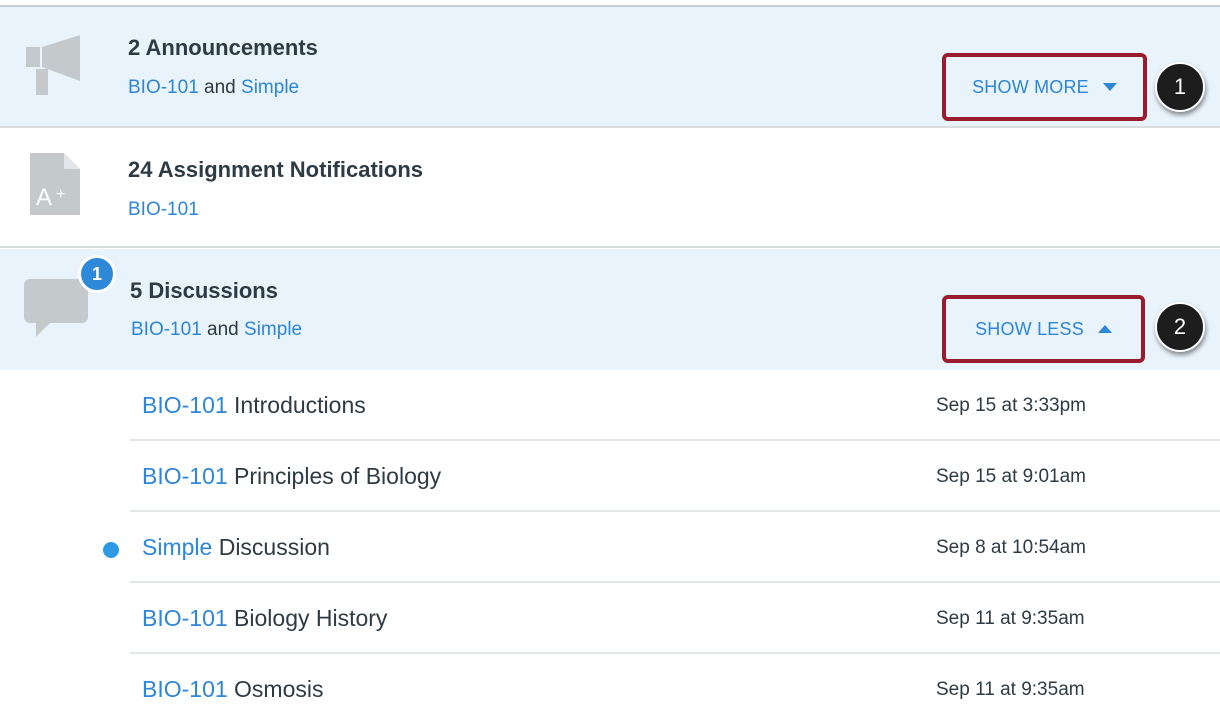 This screenshot has width=1220, height=721. What do you see at coordinates (275, 170) in the screenshot?
I see `assignment-notifications-title: 24 Assignment Notifications` at bounding box center [275, 170].